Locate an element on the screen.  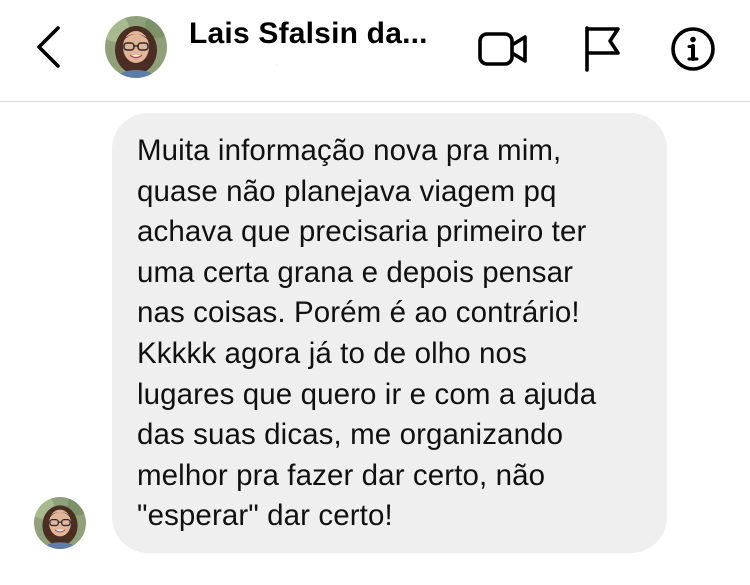
contact-avatar is located at coordinates (136, 47).